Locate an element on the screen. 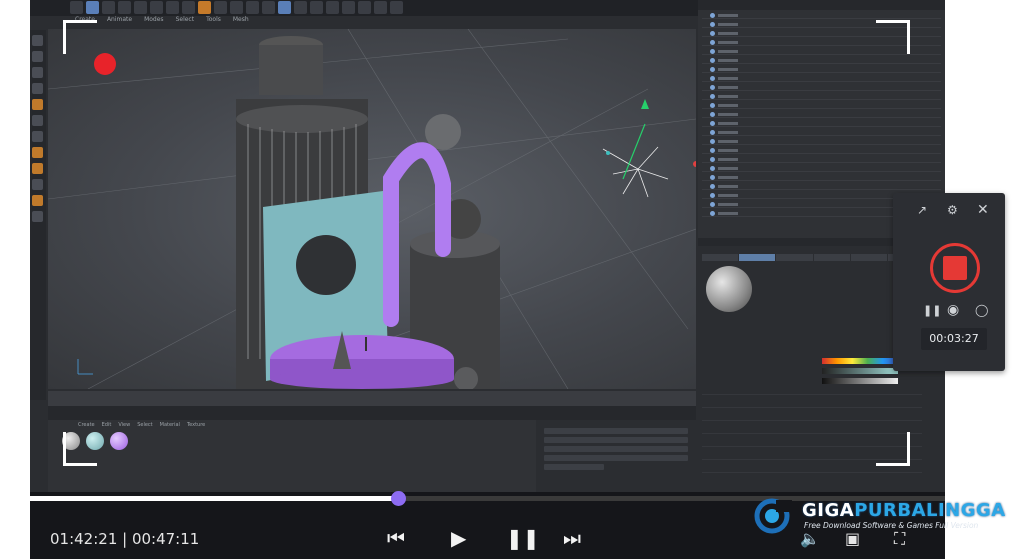  rotate-tool-icon is located at coordinates (124, 7).